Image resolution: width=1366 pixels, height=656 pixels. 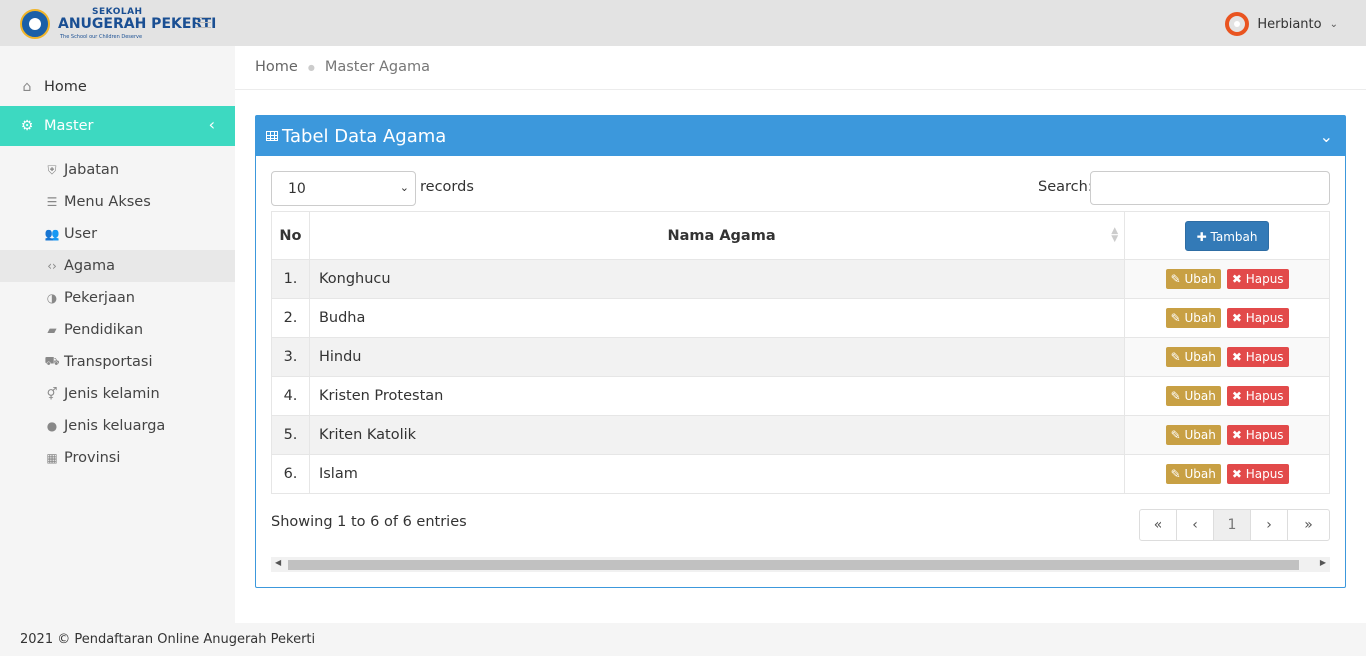 What do you see at coordinates (52, 266) in the screenshot?
I see `code-icon: ‹›` at bounding box center [52, 266].